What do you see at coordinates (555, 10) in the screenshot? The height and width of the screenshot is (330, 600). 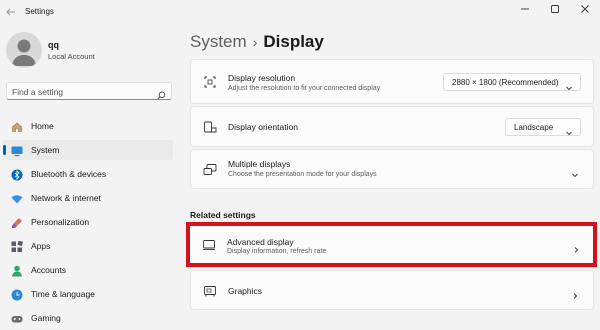 I see `maximize-button` at bounding box center [555, 10].